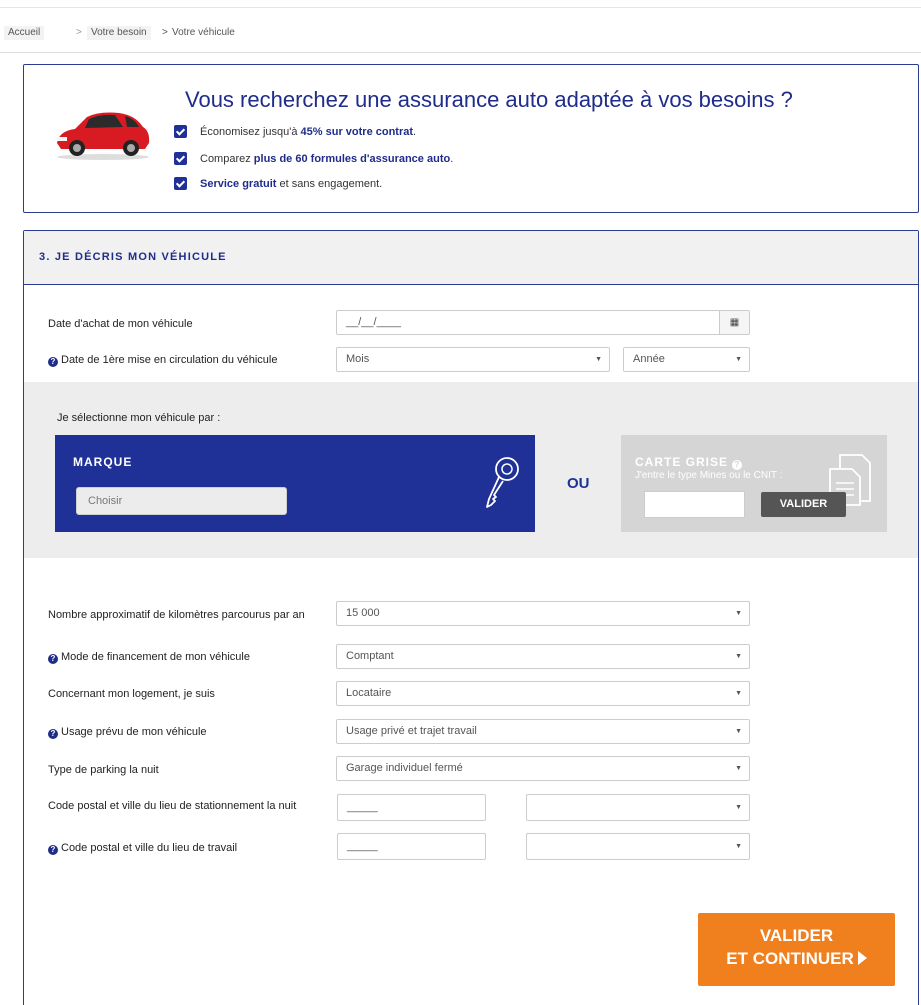 The height and width of the screenshot is (1005, 921). I want to click on submit-line-1: VALIDER, so click(796, 935).